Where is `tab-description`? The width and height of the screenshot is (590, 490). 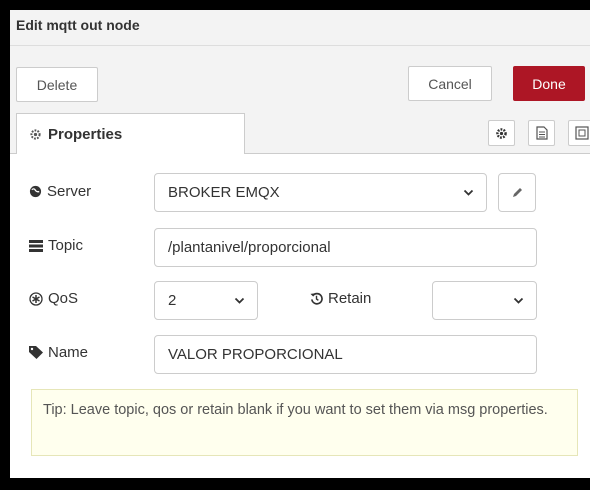 tab-description is located at coordinates (541, 133).